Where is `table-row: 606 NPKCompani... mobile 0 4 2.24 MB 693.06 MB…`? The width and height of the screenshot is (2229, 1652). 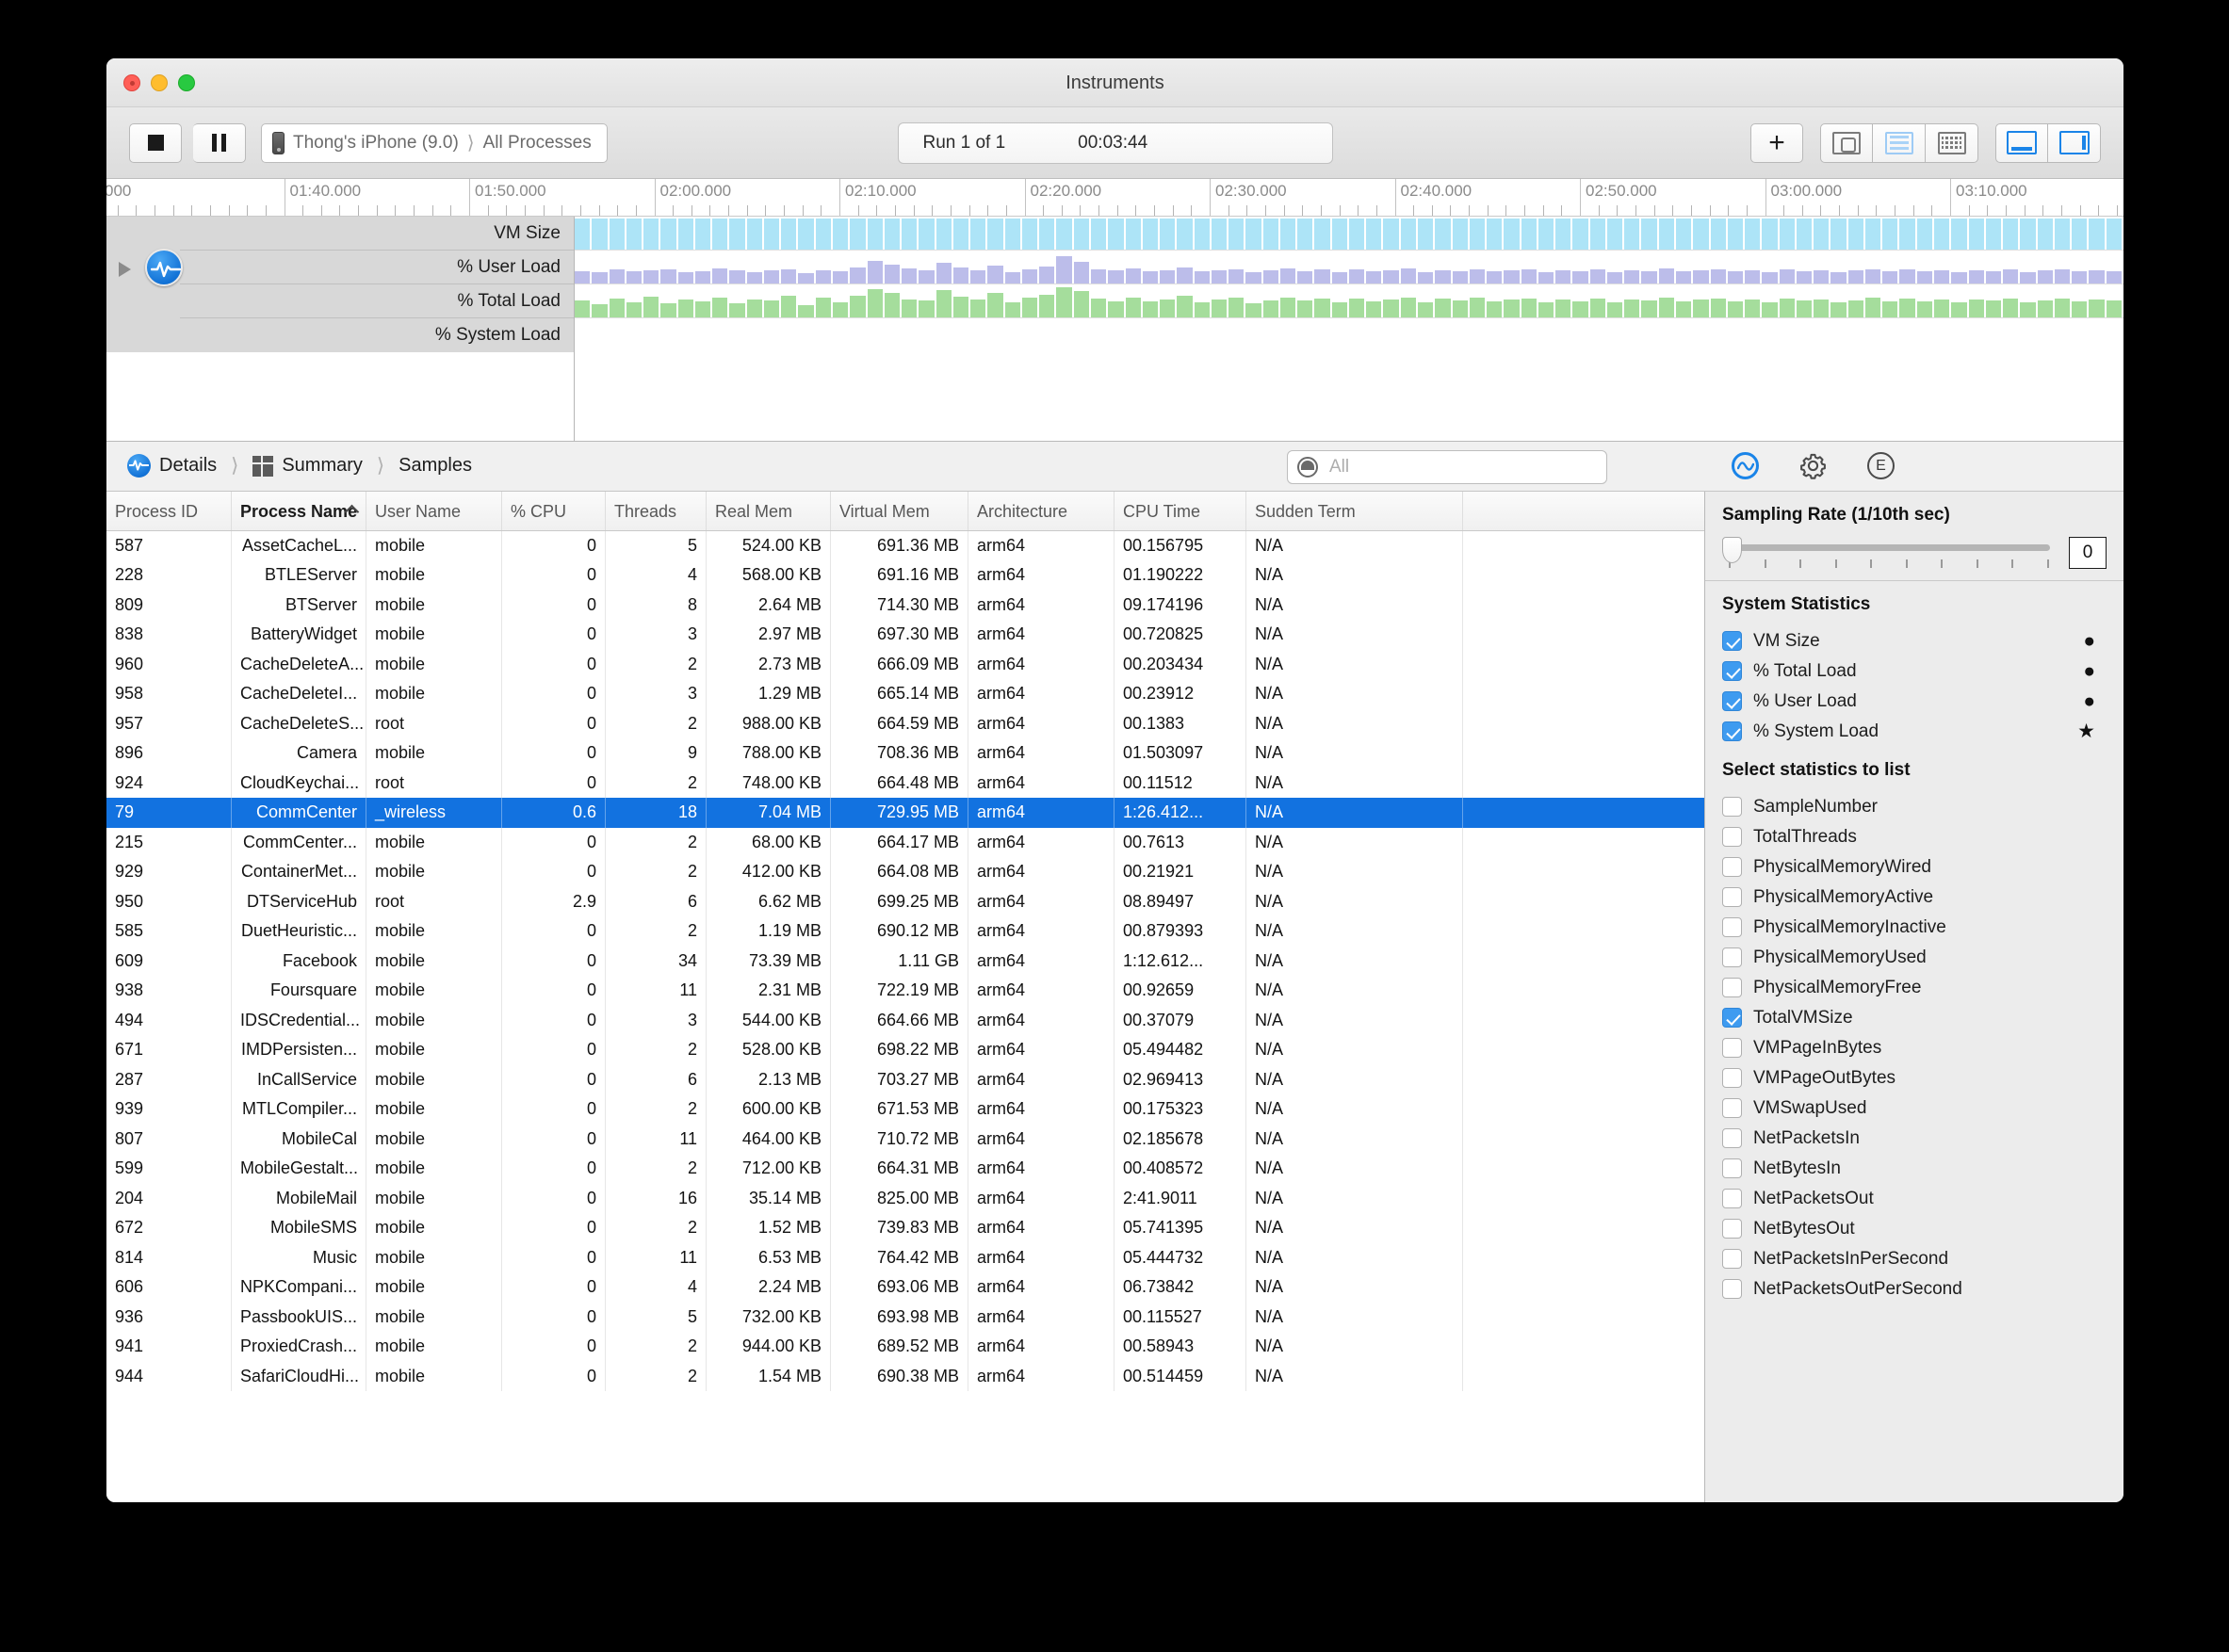 table-row: 606 NPKCompani... mobile 0 4 2.24 MB 693.06 MB… is located at coordinates (905, 1288).